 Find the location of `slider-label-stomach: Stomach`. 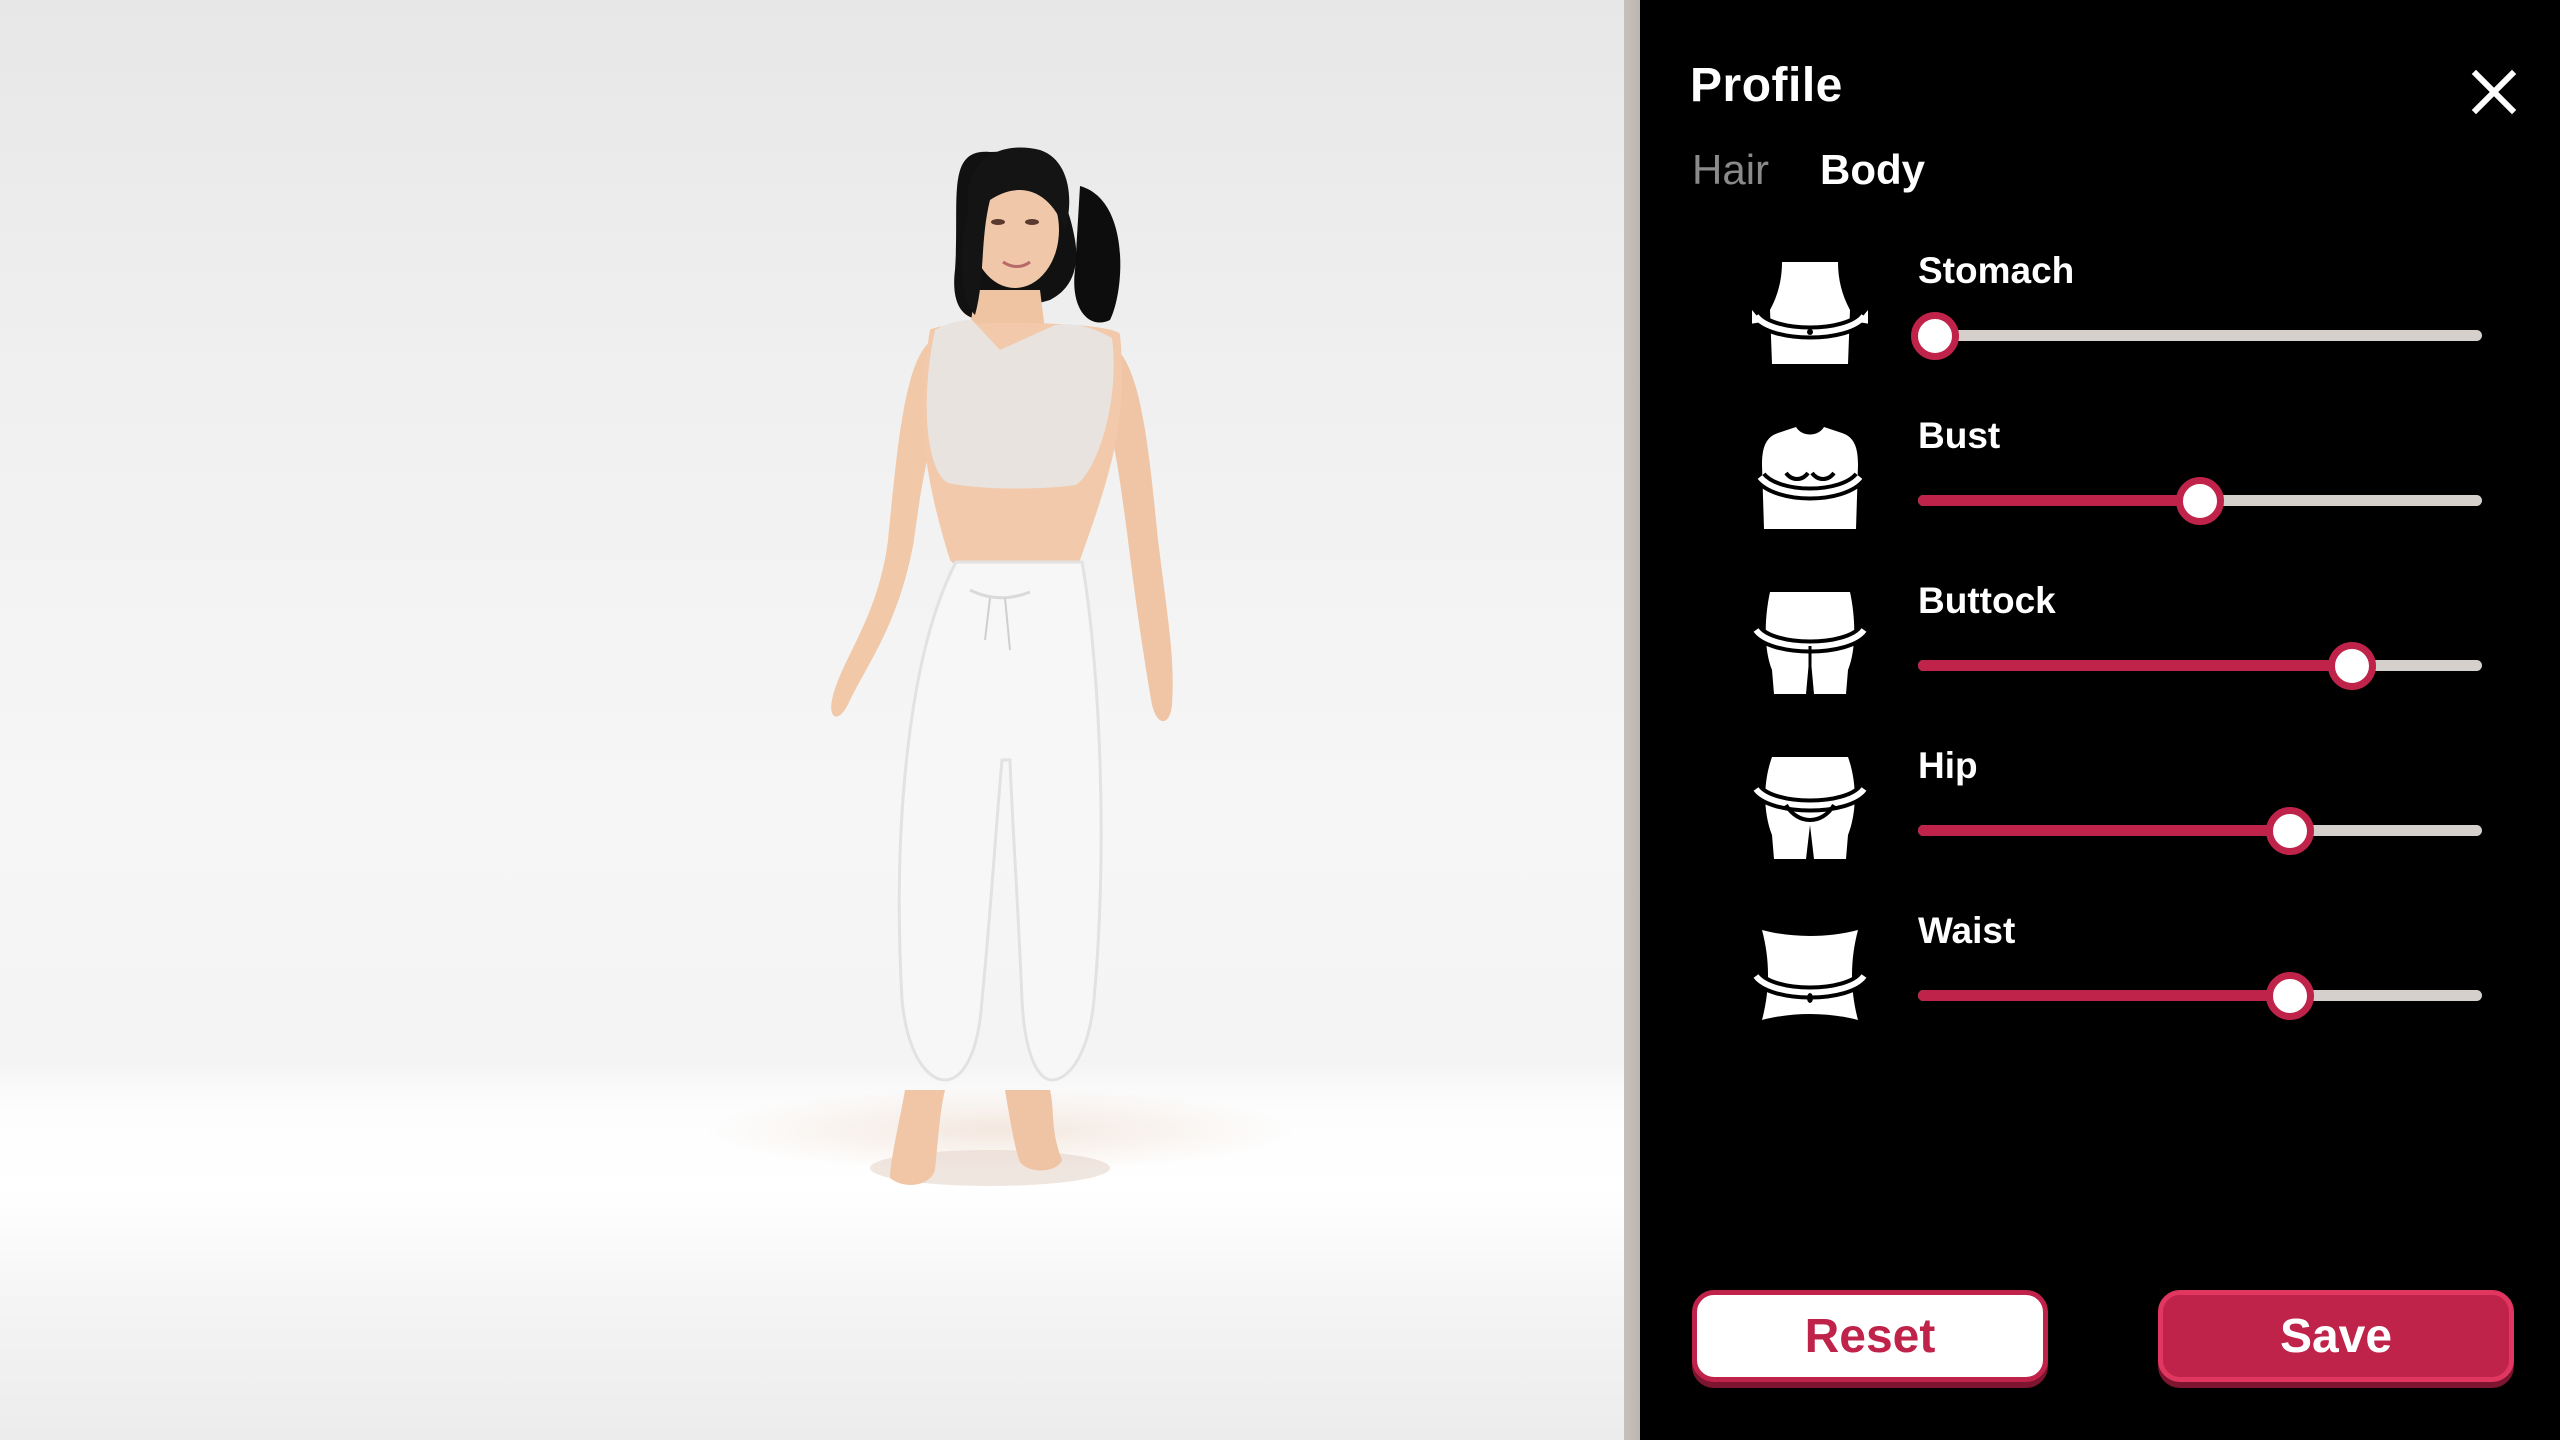

slider-label-stomach: Stomach is located at coordinates (1996, 270).